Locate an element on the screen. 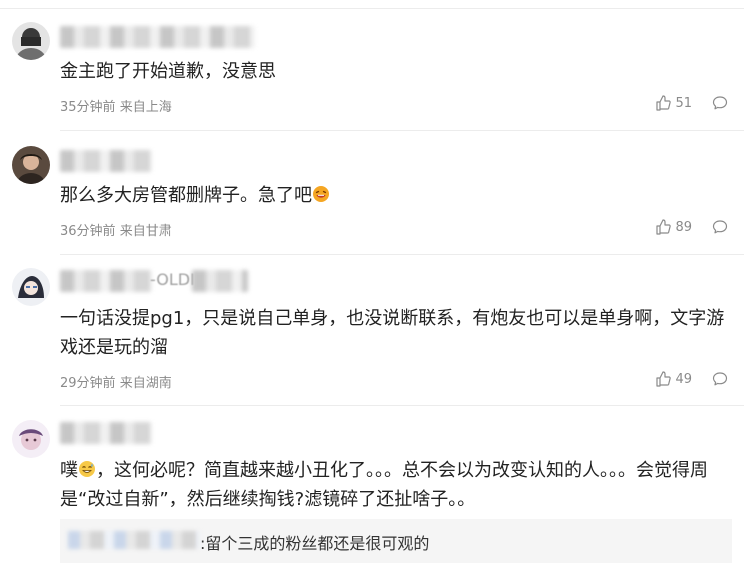  avatar is located at coordinates (31, 439).